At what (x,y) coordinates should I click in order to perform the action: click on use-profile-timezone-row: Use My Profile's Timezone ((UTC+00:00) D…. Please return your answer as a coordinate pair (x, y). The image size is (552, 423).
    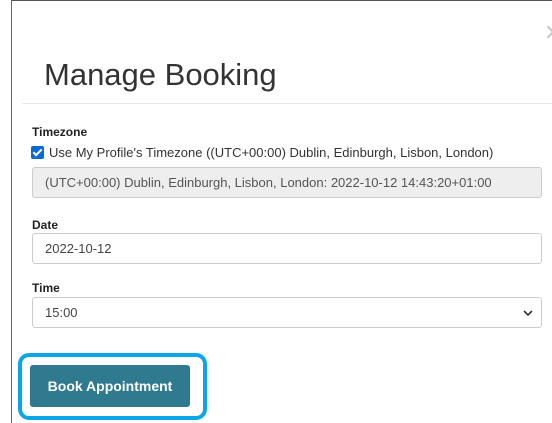
    Looking at the image, I should click on (262, 152).